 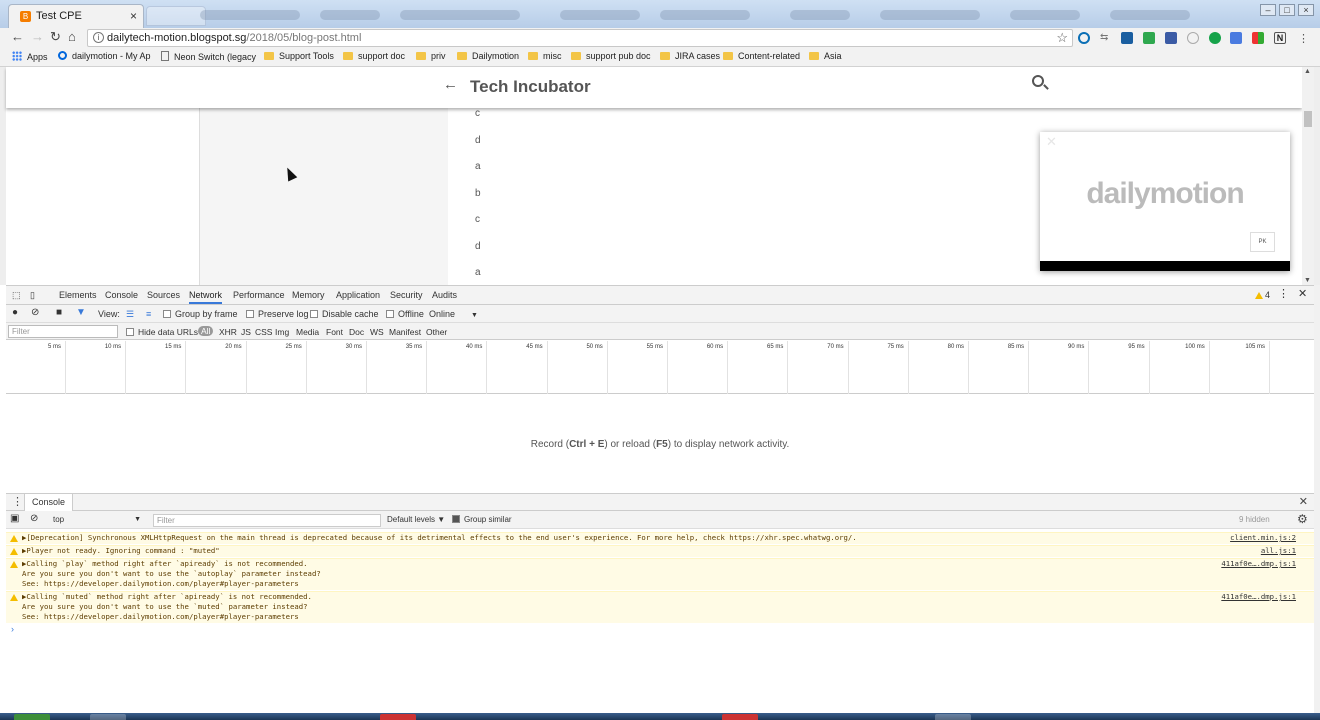 I want to click on filter-css: CSS, so click(x=263, y=332).